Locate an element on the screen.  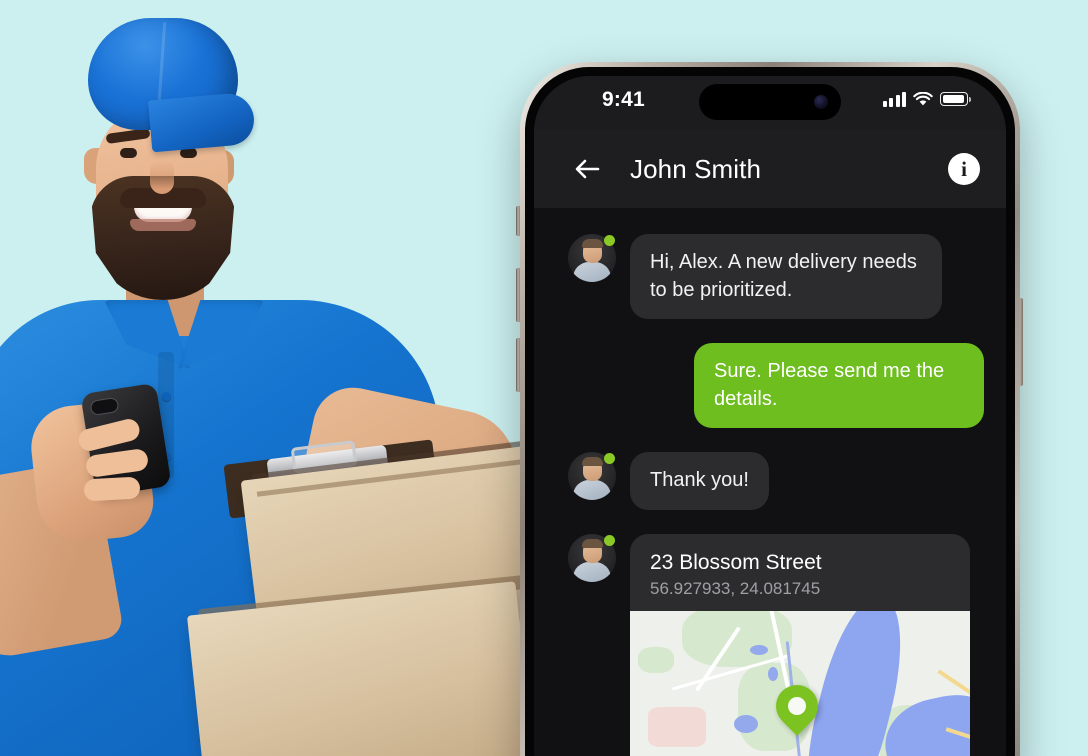
front-camera-icon is located at coordinates (821, 102).